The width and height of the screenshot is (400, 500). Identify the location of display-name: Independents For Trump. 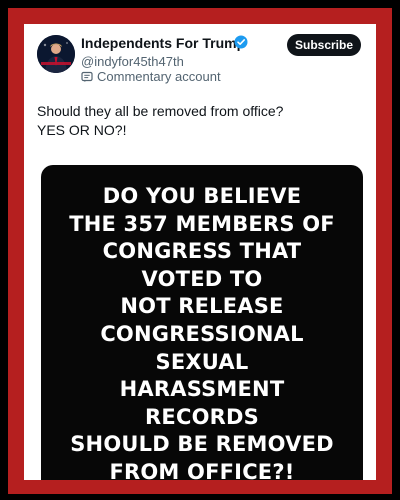
(163, 43).